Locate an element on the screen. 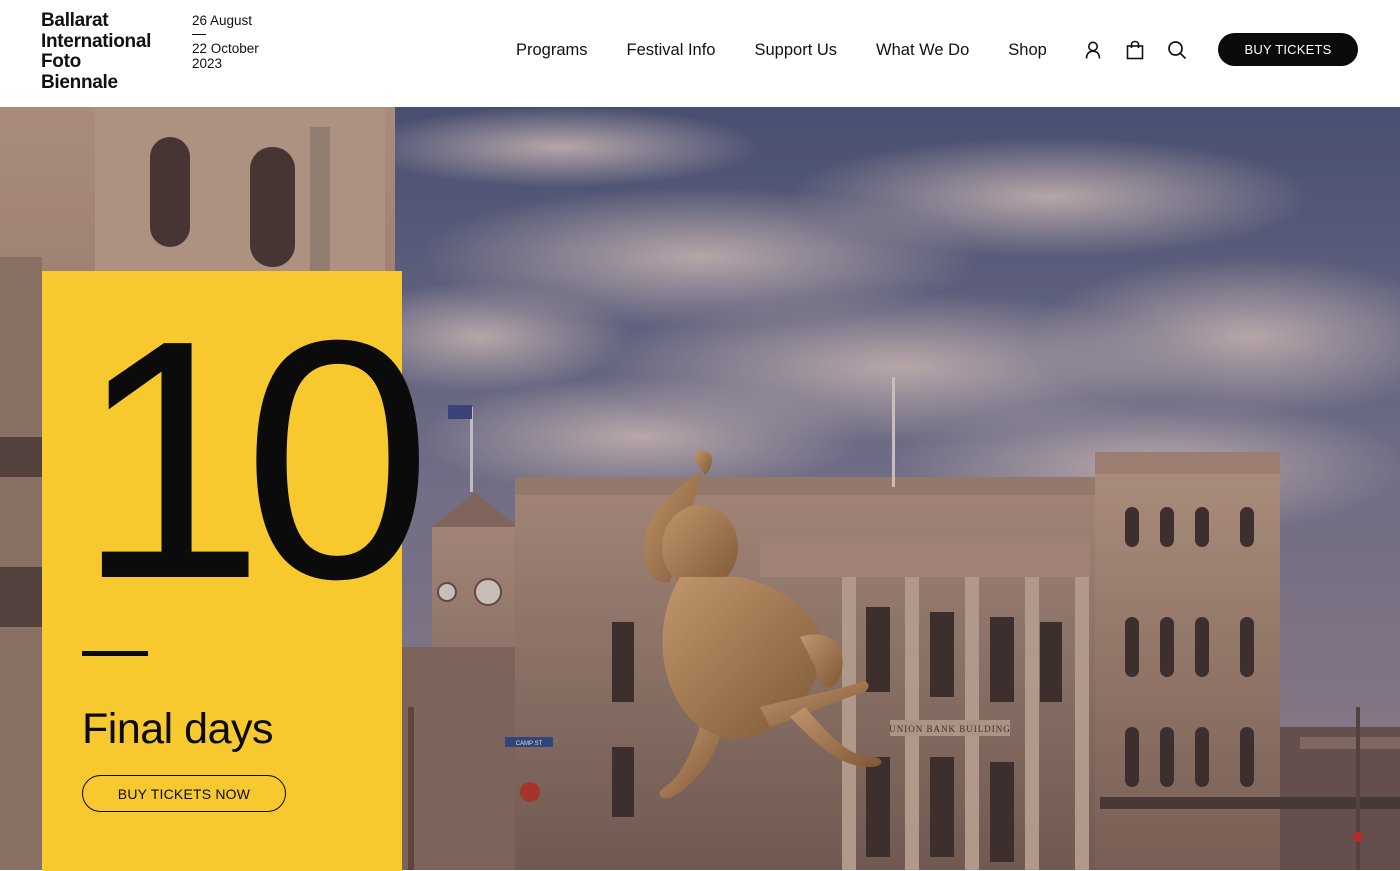 The height and width of the screenshot is (871, 1400). nav-what-we-do: What We Do is located at coordinates (922, 50).